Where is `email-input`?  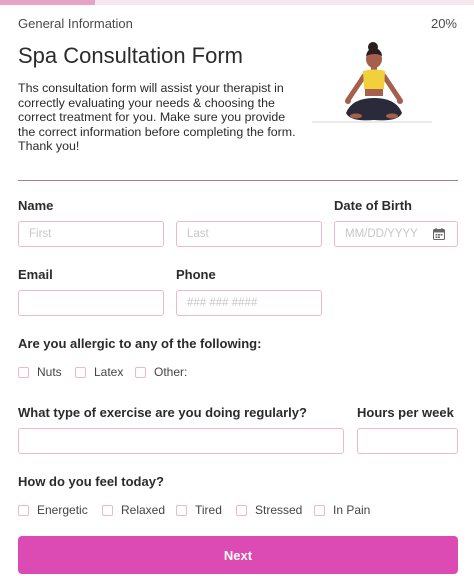 email-input is located at coordinates (91, 303).